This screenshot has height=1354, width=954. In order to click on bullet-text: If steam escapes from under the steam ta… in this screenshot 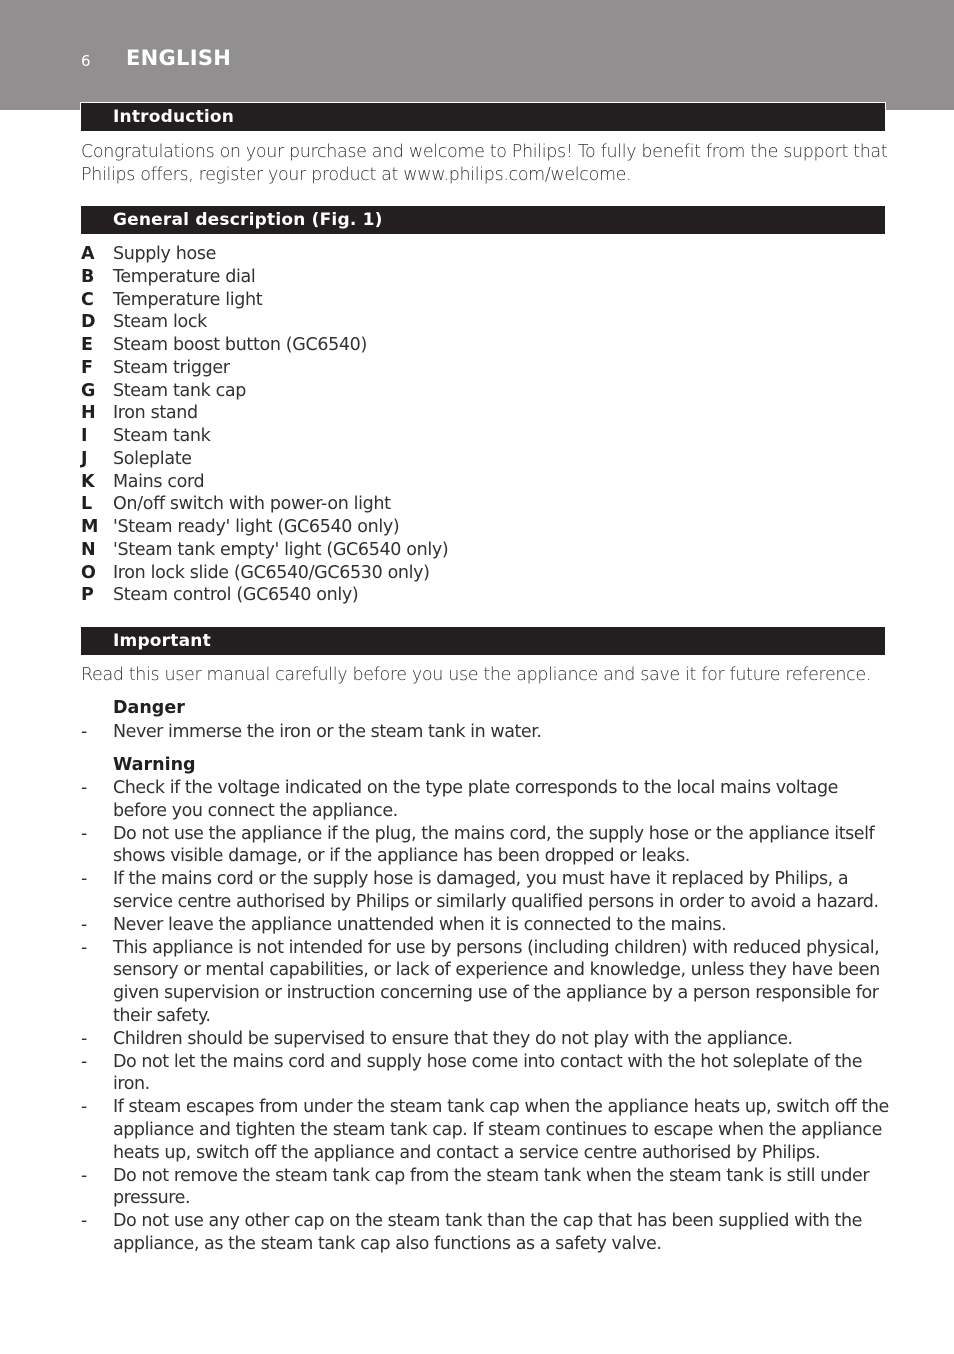, I will do `click(501, 1130)`.